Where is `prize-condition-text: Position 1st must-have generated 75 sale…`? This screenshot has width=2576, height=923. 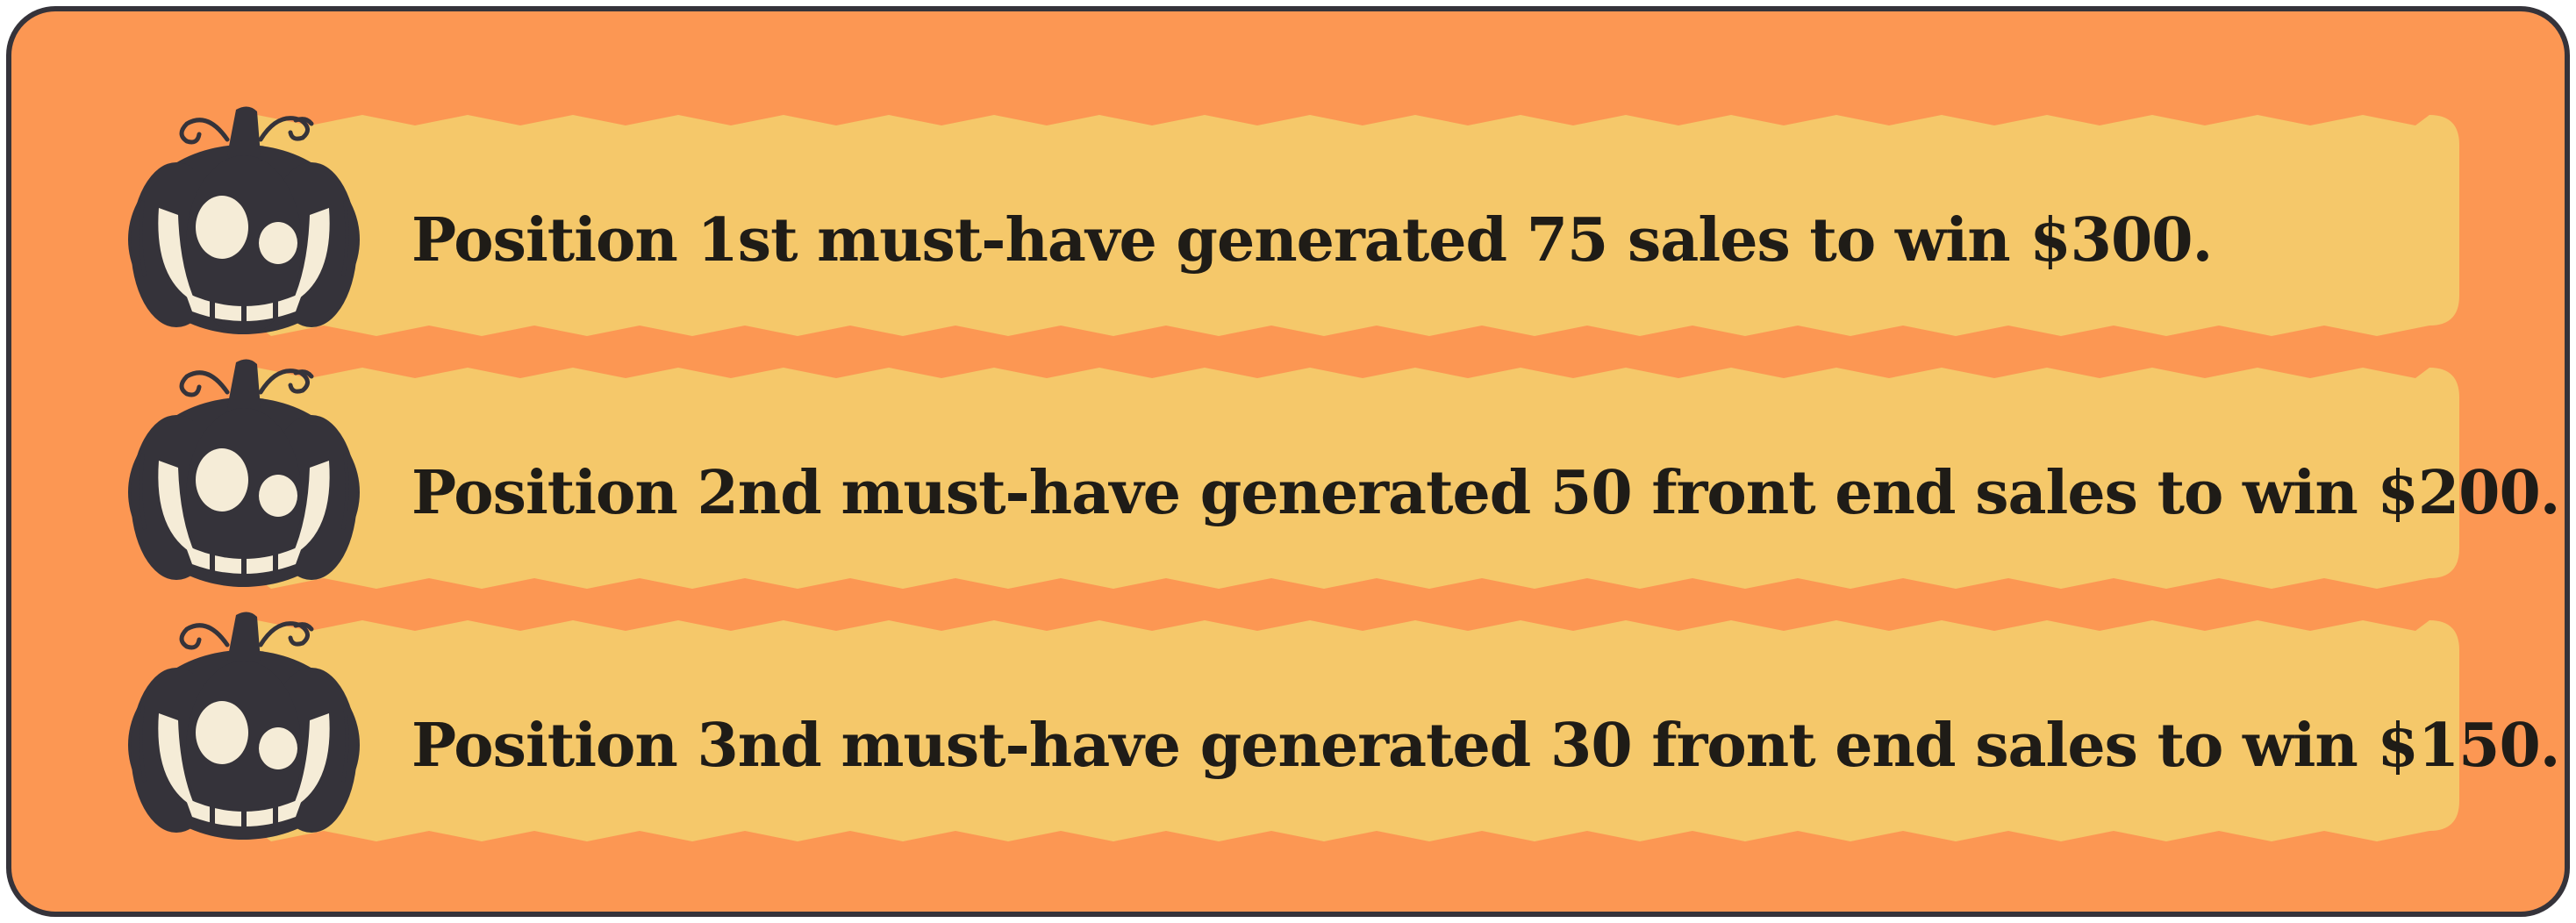 prize-condition-text: Position 1st must-have generated 75 sale… is located at coordinates (1312, 240).